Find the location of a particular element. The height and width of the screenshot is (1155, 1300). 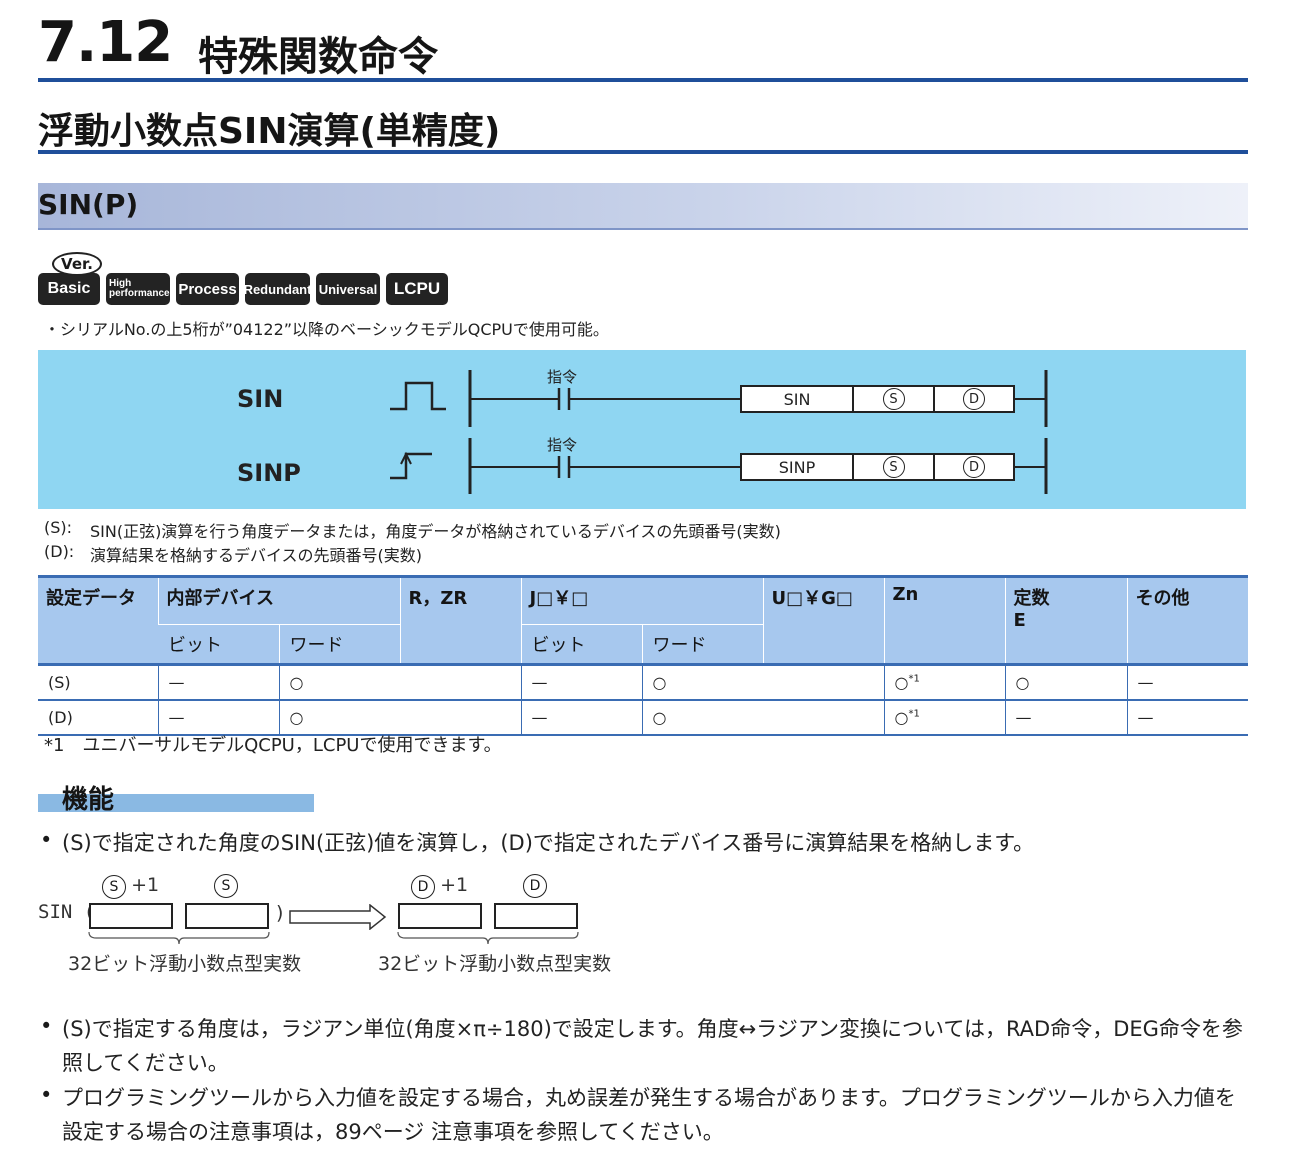

source-low-word is located at coordinates (227, 916).